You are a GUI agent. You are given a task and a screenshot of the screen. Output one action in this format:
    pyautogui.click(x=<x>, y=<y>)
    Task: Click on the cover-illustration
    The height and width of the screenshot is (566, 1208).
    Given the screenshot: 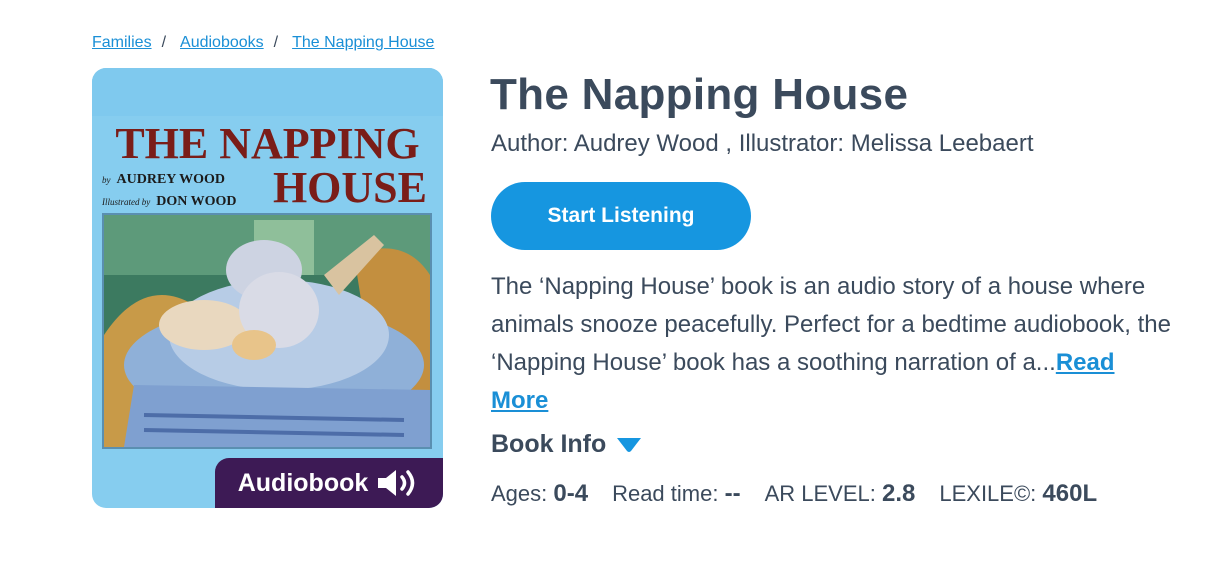 What is the action you would take?
    pyautogui.click(x=267, y=331)
    